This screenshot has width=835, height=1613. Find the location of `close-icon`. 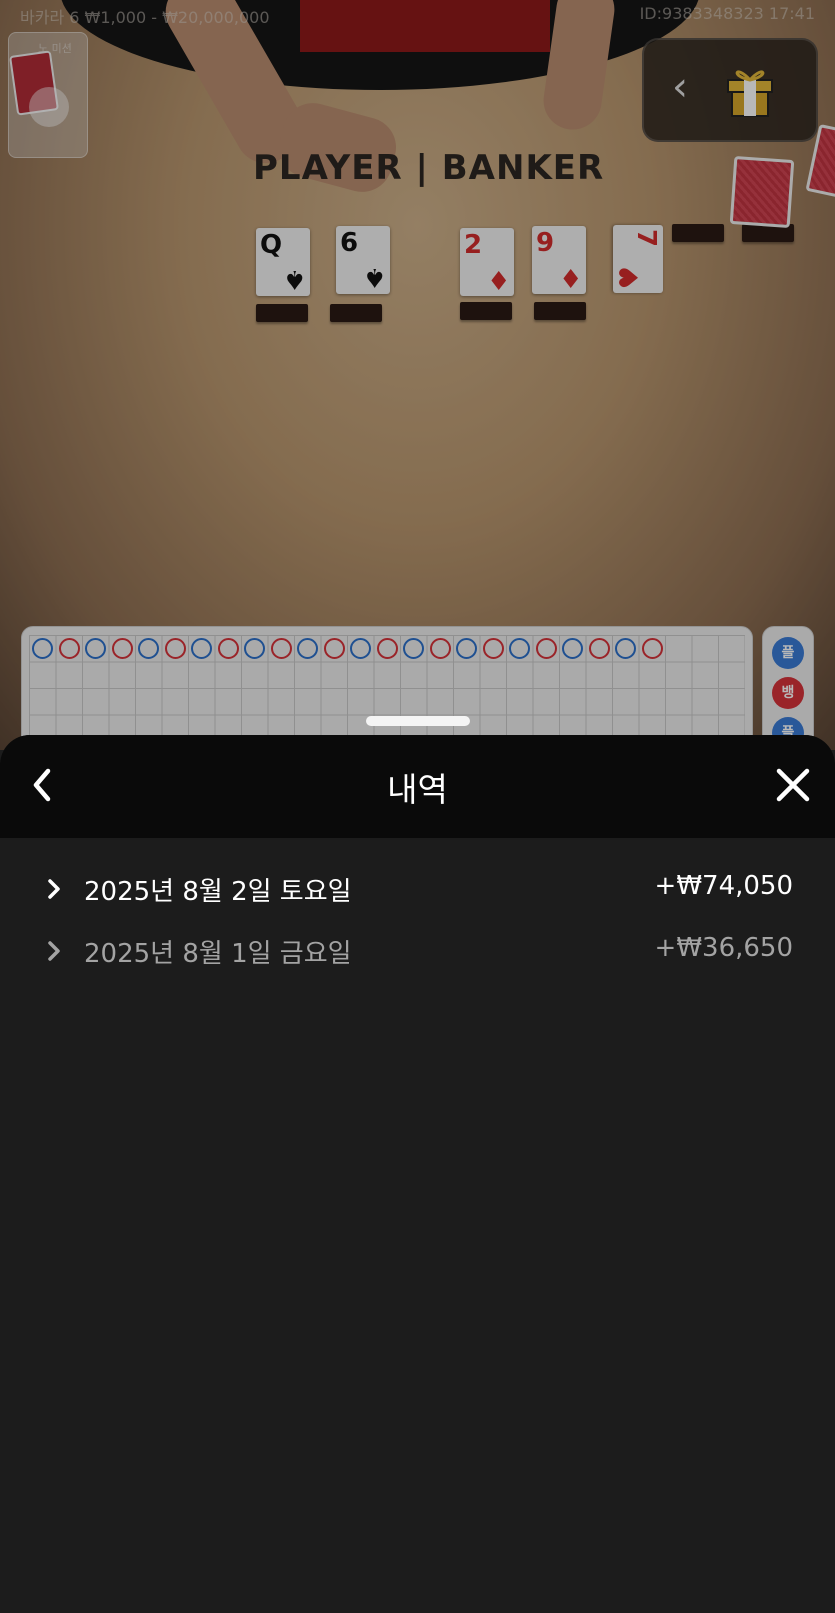

close-icon is located at coordinates (793, 785).